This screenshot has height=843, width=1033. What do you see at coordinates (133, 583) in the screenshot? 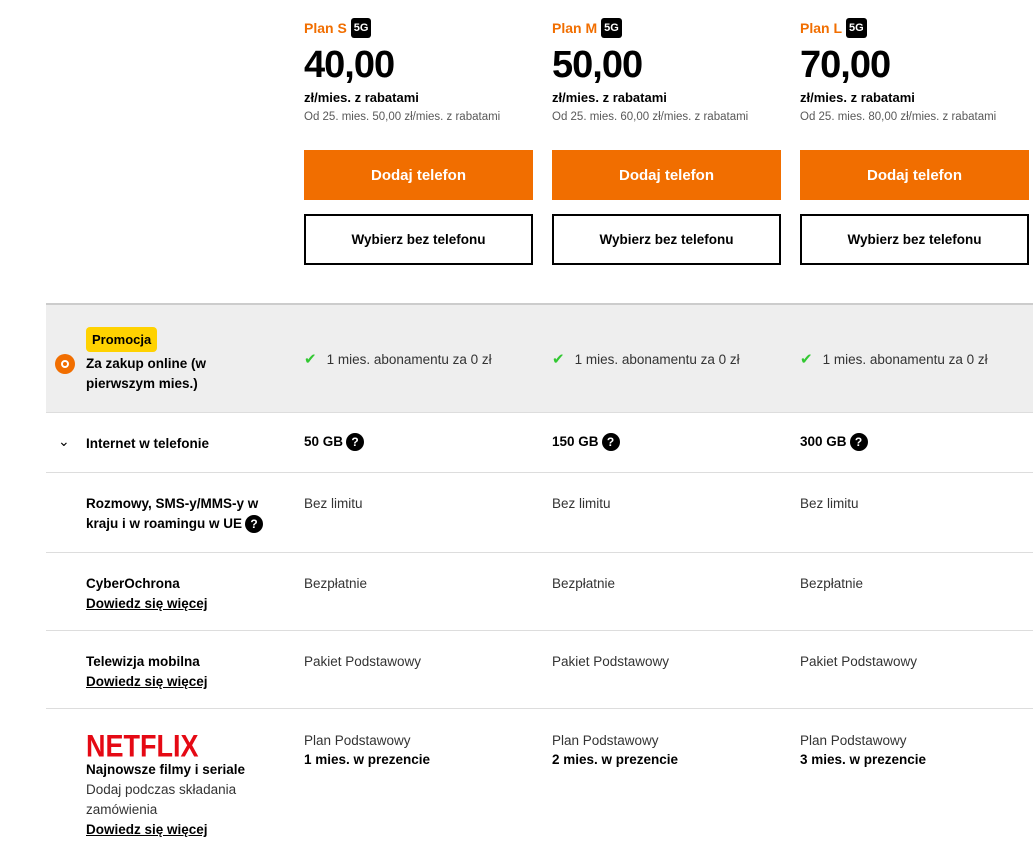
I see `cyber-label: CyberOchrona` at bounding box center [133, 583].